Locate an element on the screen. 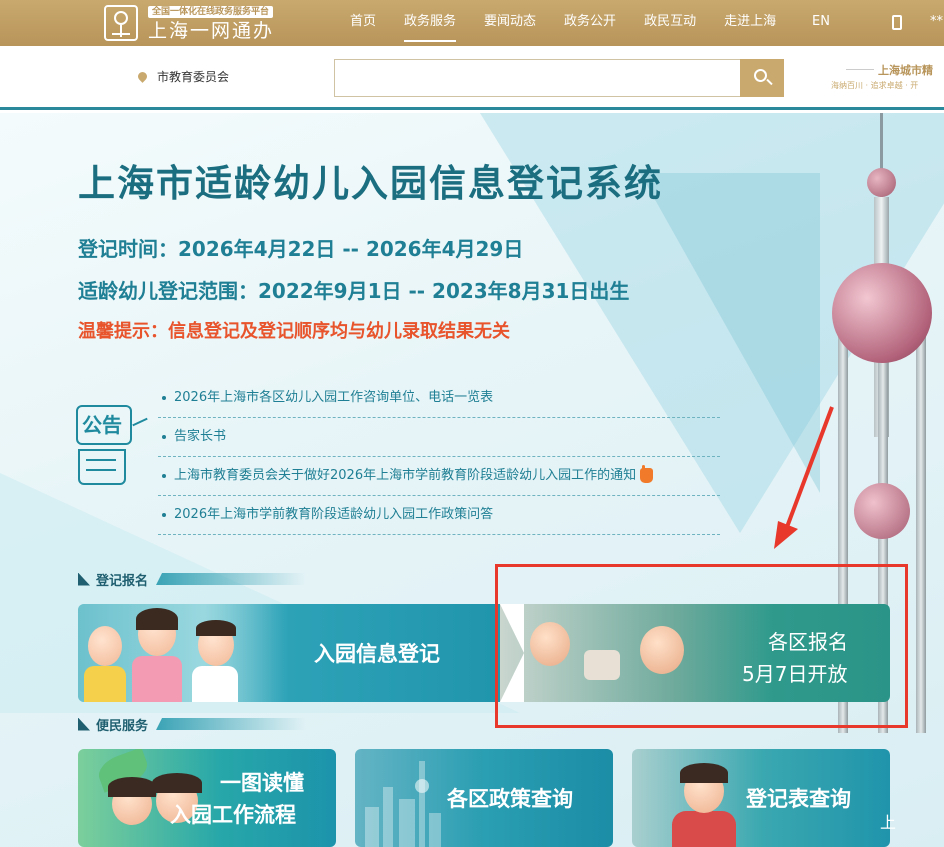 The height and width of the screenshot is (847, 944). enrollment-registration-label: 入园信息登记 is located at coordinates (377, 654).